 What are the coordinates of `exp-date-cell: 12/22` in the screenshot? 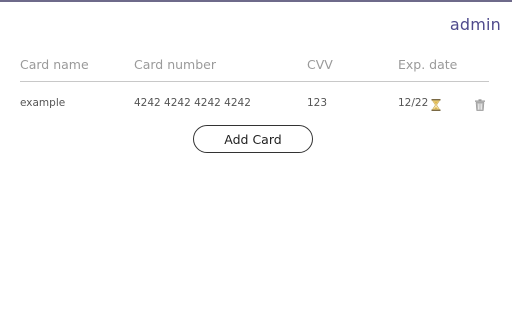 It's located at (413, 103).